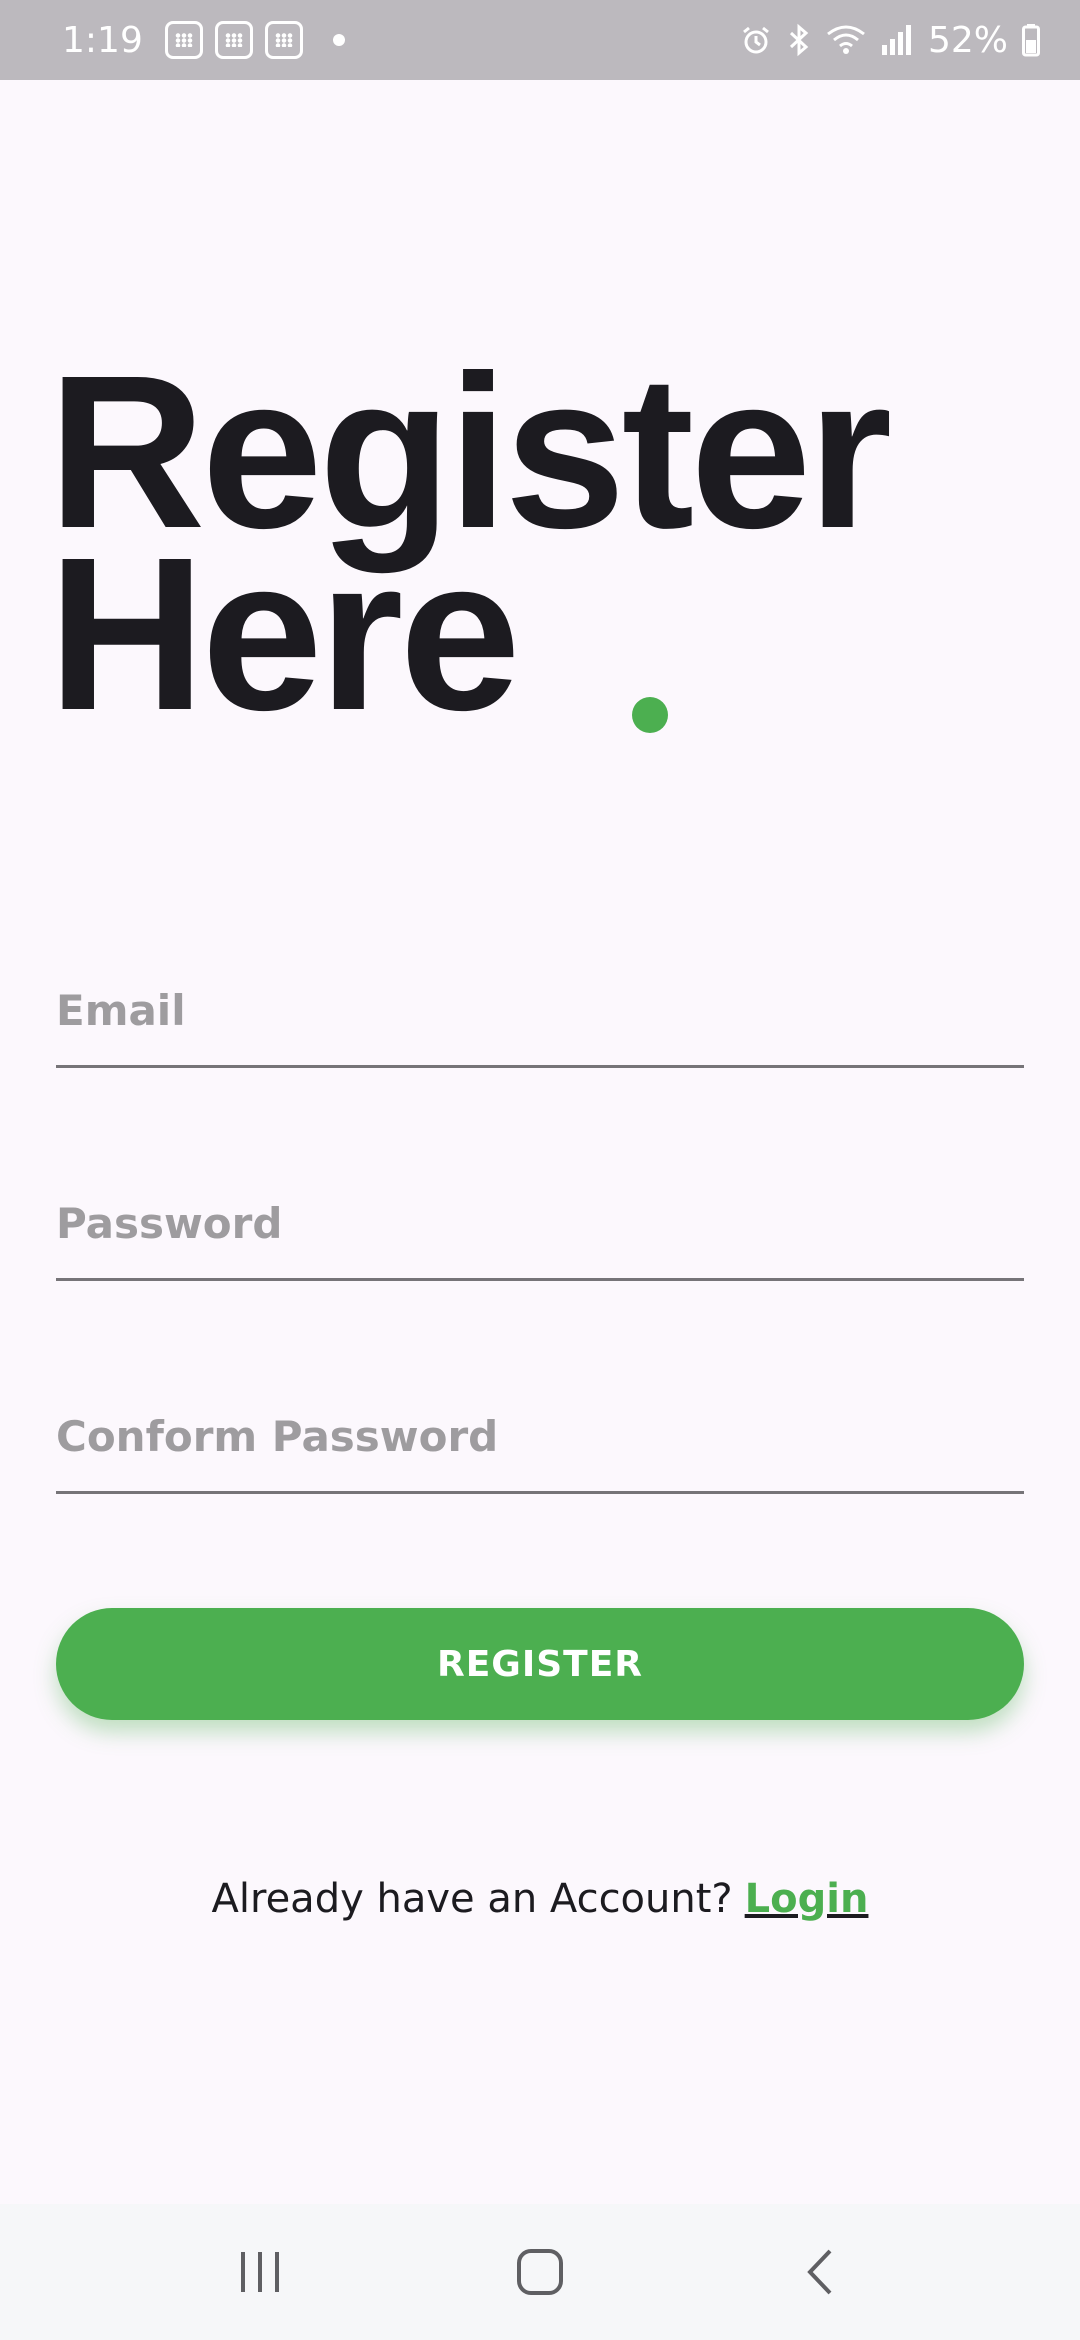 The image size is (1080, 2340). I want to click on confirm-password-field-container, so click(540, 1439).